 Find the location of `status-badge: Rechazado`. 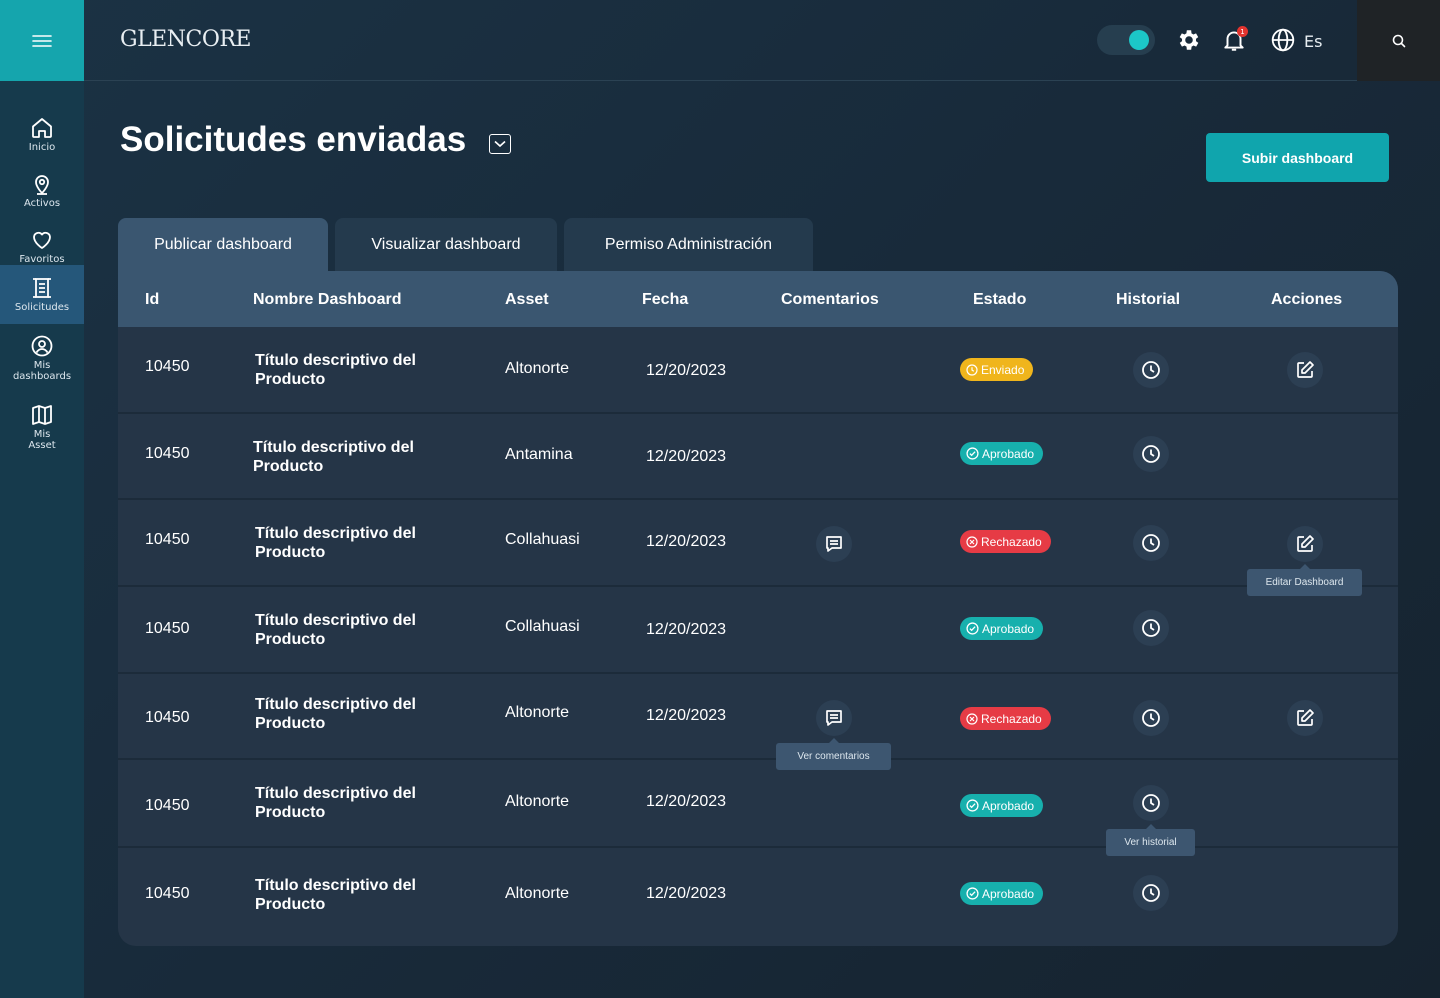

status-badge: Rechazado is located at coordinates (1005, 718).